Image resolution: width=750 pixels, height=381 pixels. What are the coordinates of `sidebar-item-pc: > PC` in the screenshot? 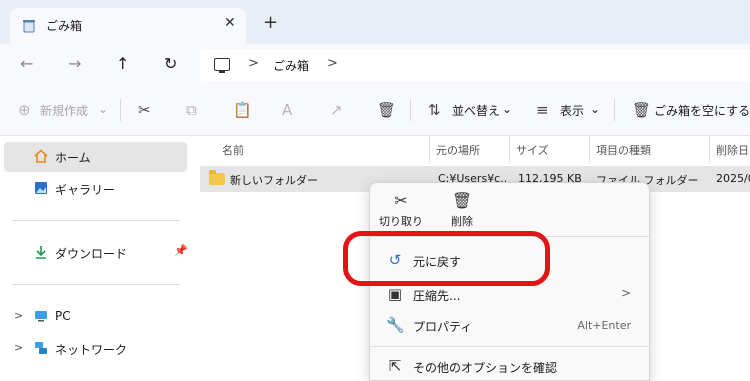 It's located at (95, 317).